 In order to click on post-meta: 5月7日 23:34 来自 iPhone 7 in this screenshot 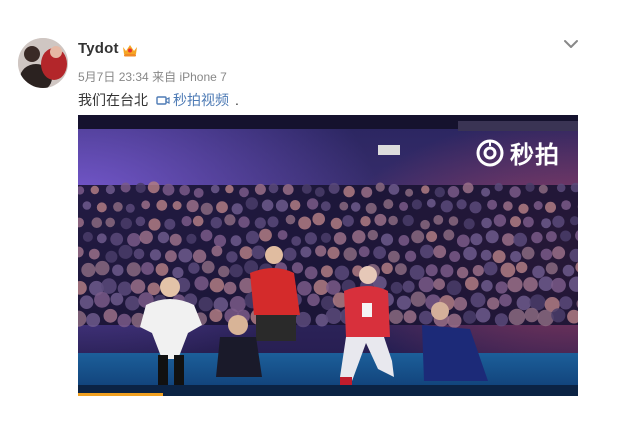, I will do `click(152, 76)`.